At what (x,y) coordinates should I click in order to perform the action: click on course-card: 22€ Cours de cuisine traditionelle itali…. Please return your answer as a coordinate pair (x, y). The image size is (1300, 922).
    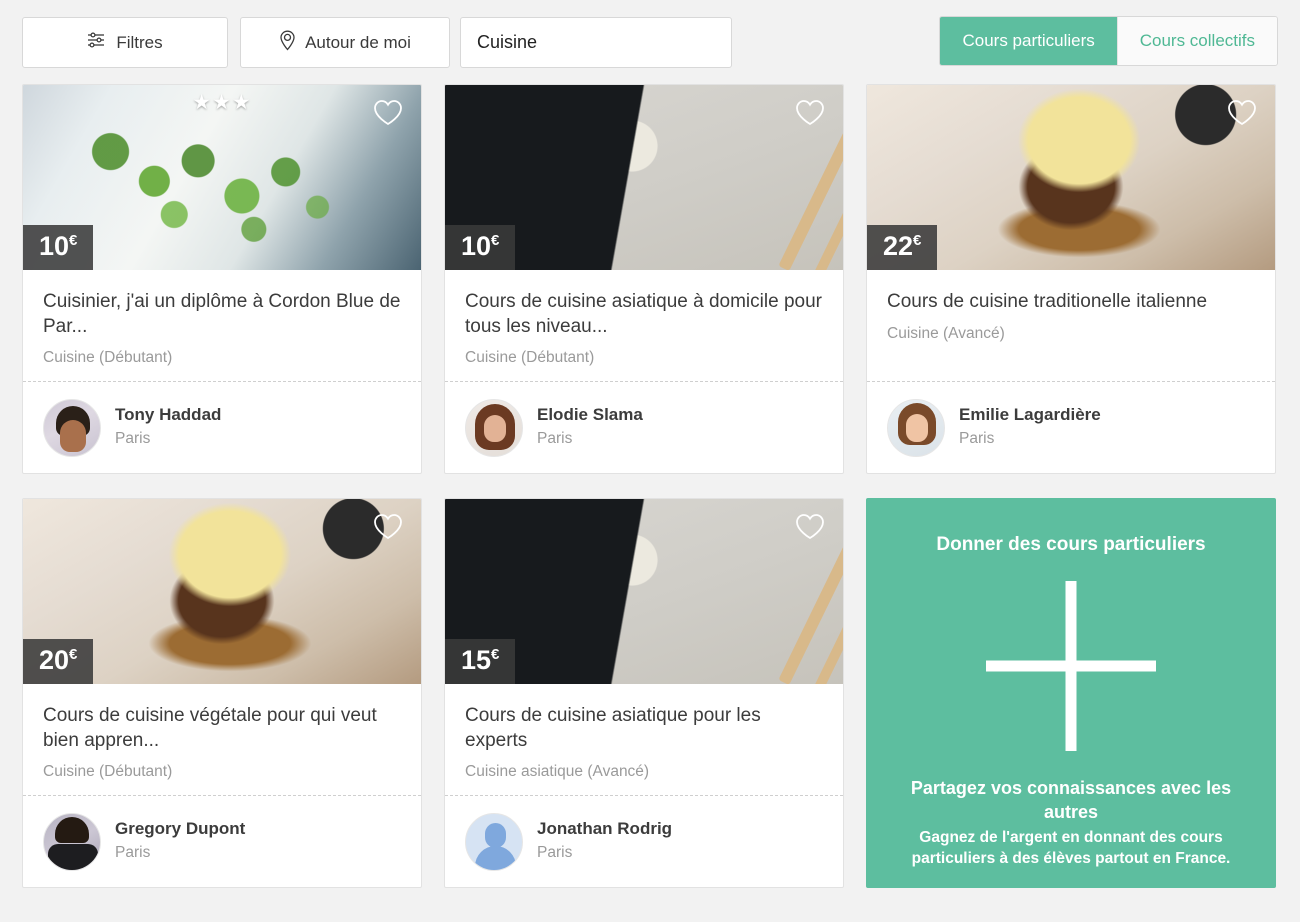
    Looking at the image, I should click on (1071, 279).